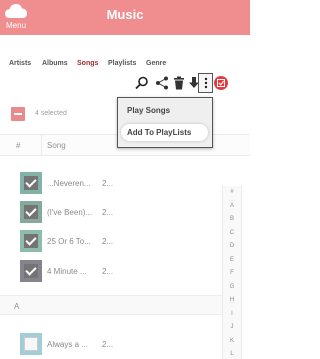 The image size is (320, 359). What do you see at coordinates (55, 63) in the screenshot?
I see `tab-albums: Albums` at bounding box center [55, 63].